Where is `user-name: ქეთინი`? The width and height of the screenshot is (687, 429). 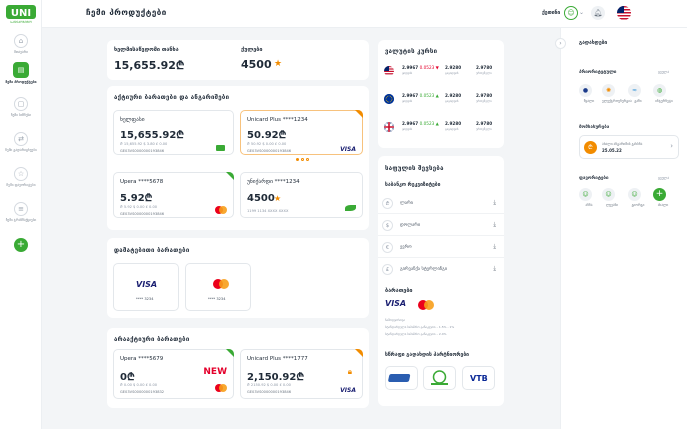
user-name: ქეთინი is located at coordinates (551, 13).